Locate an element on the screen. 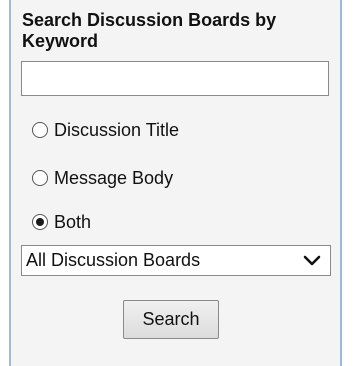 Image resolution: width=354 pixels, height=366 pixels. radio-discussion-title-label: Discussion Title is located at coordinates (117, 130).